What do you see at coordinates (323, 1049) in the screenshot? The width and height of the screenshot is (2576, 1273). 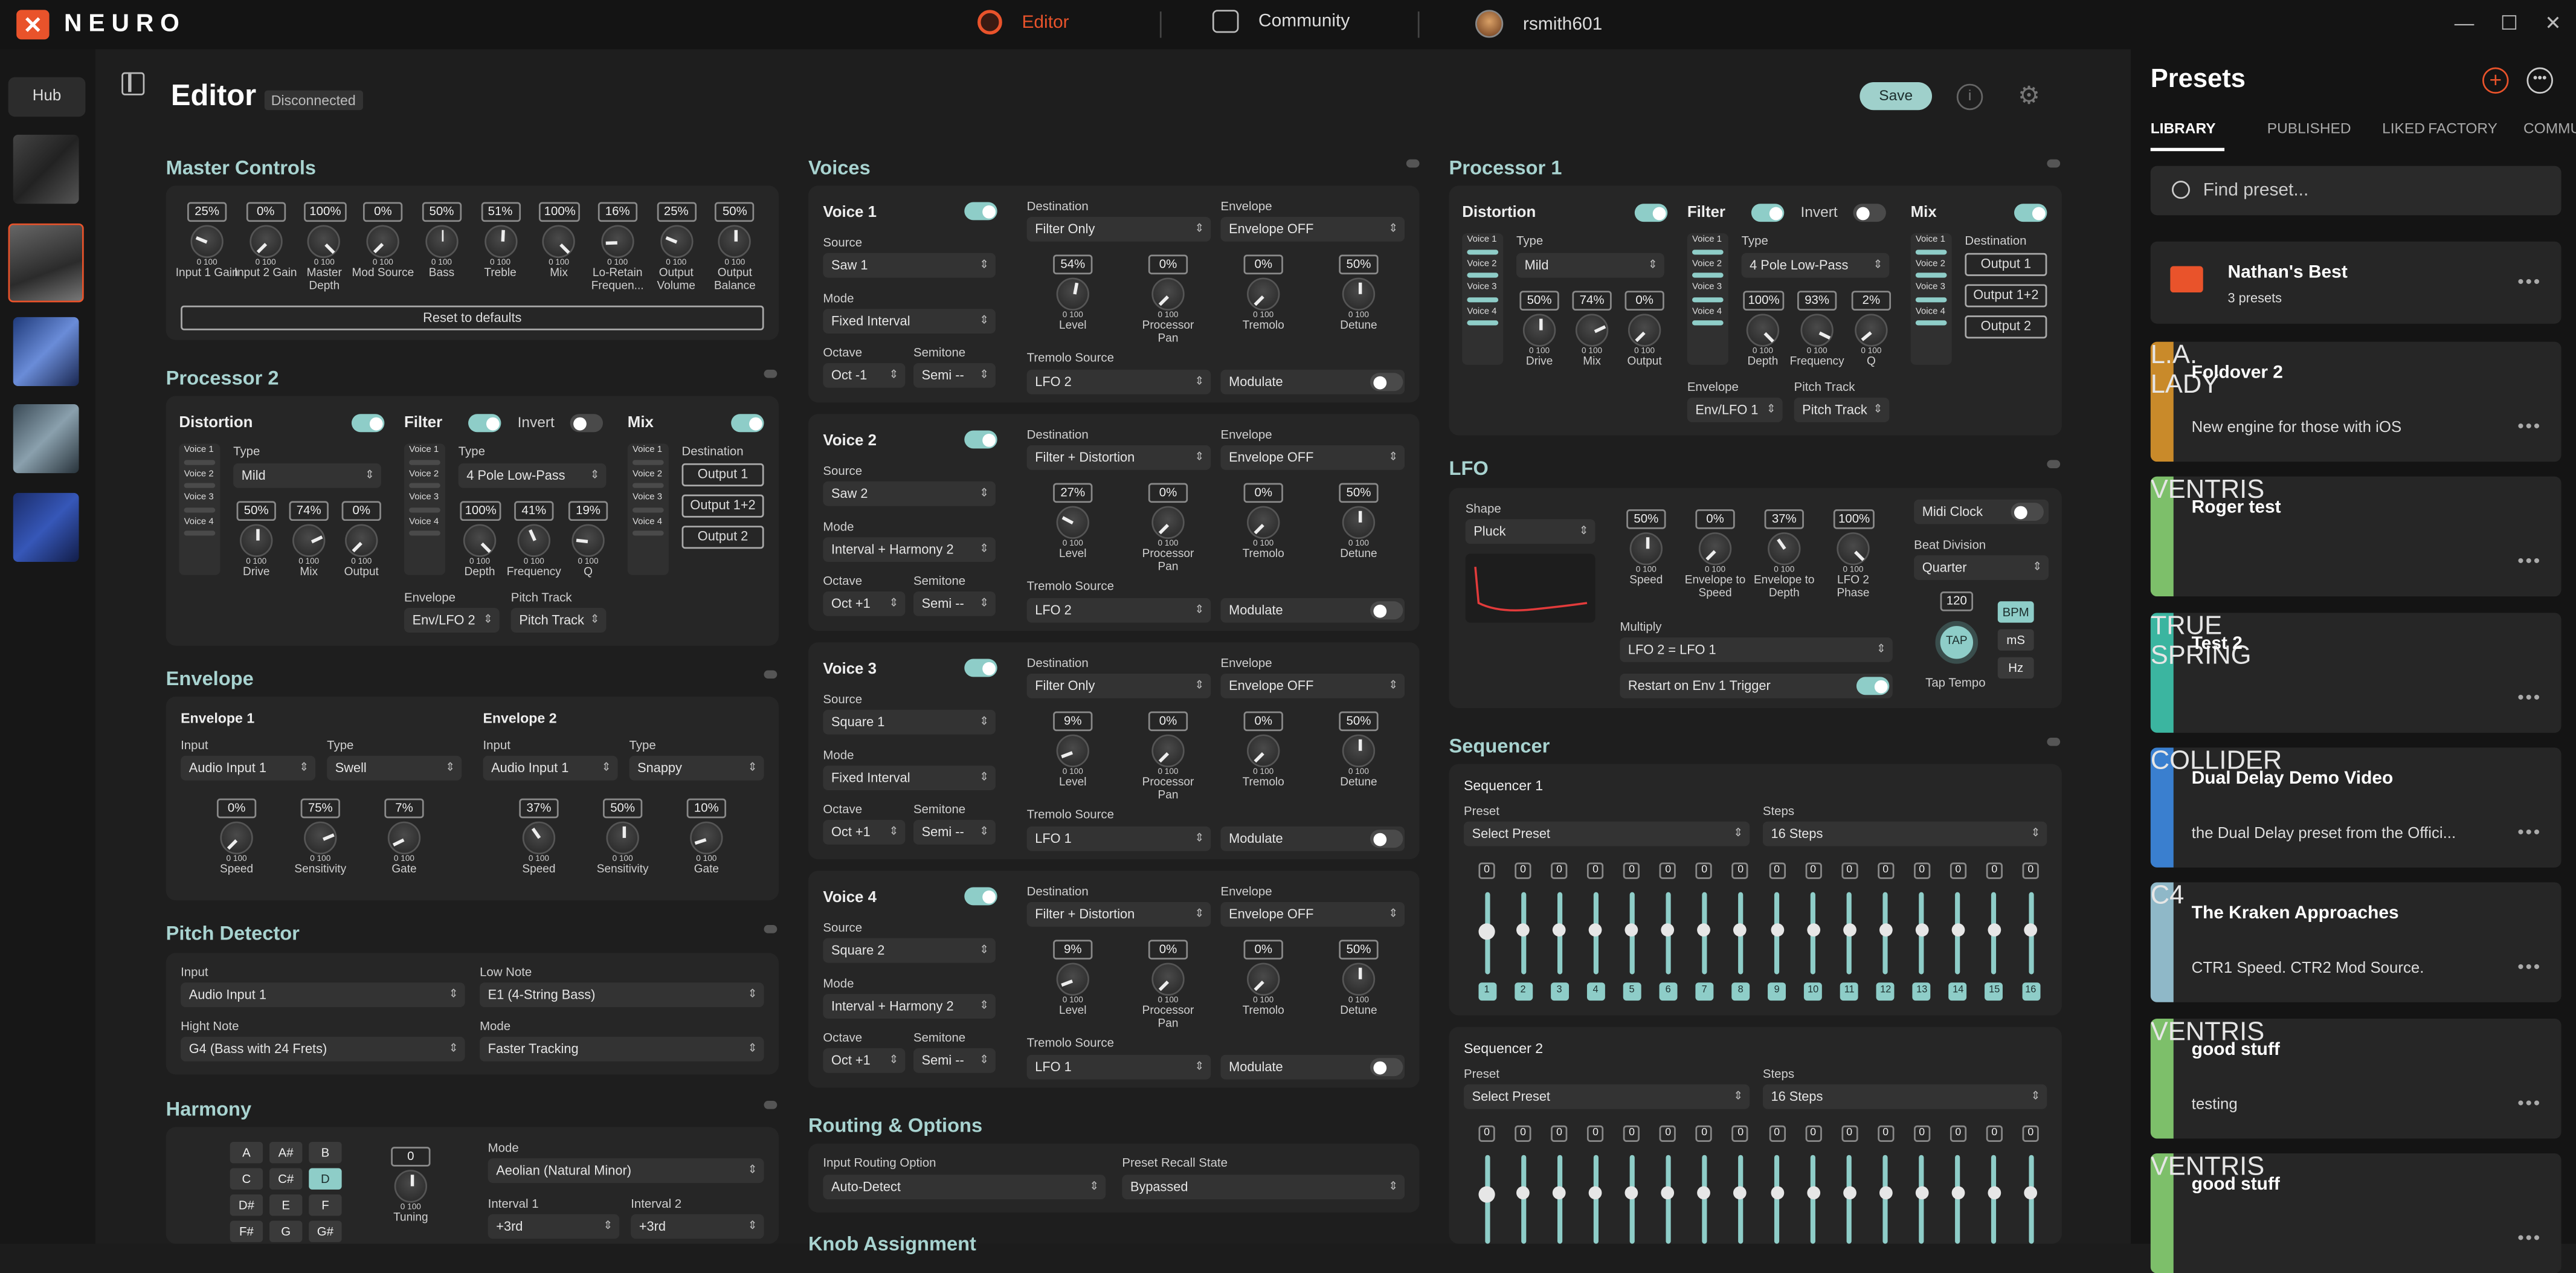 I see `high-note-select: G4 (Bass with 24 Frets)` at bounding box center [323, 1049].